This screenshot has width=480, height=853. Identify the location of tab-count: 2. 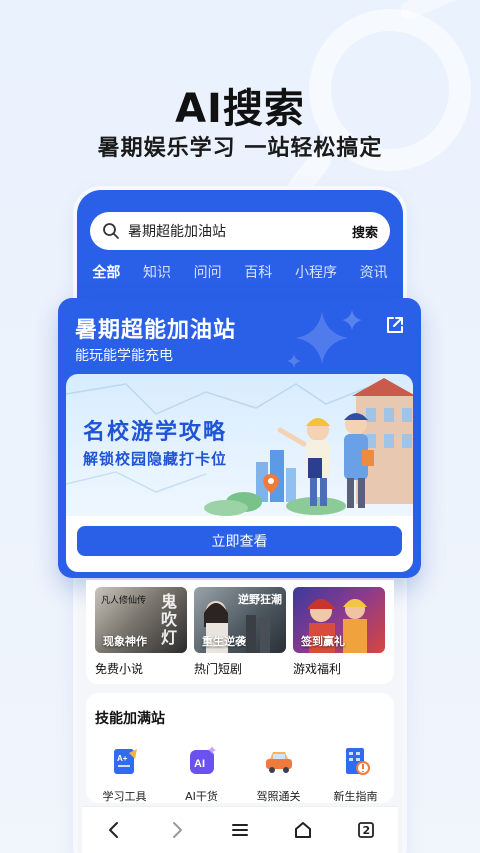
(366, 830).